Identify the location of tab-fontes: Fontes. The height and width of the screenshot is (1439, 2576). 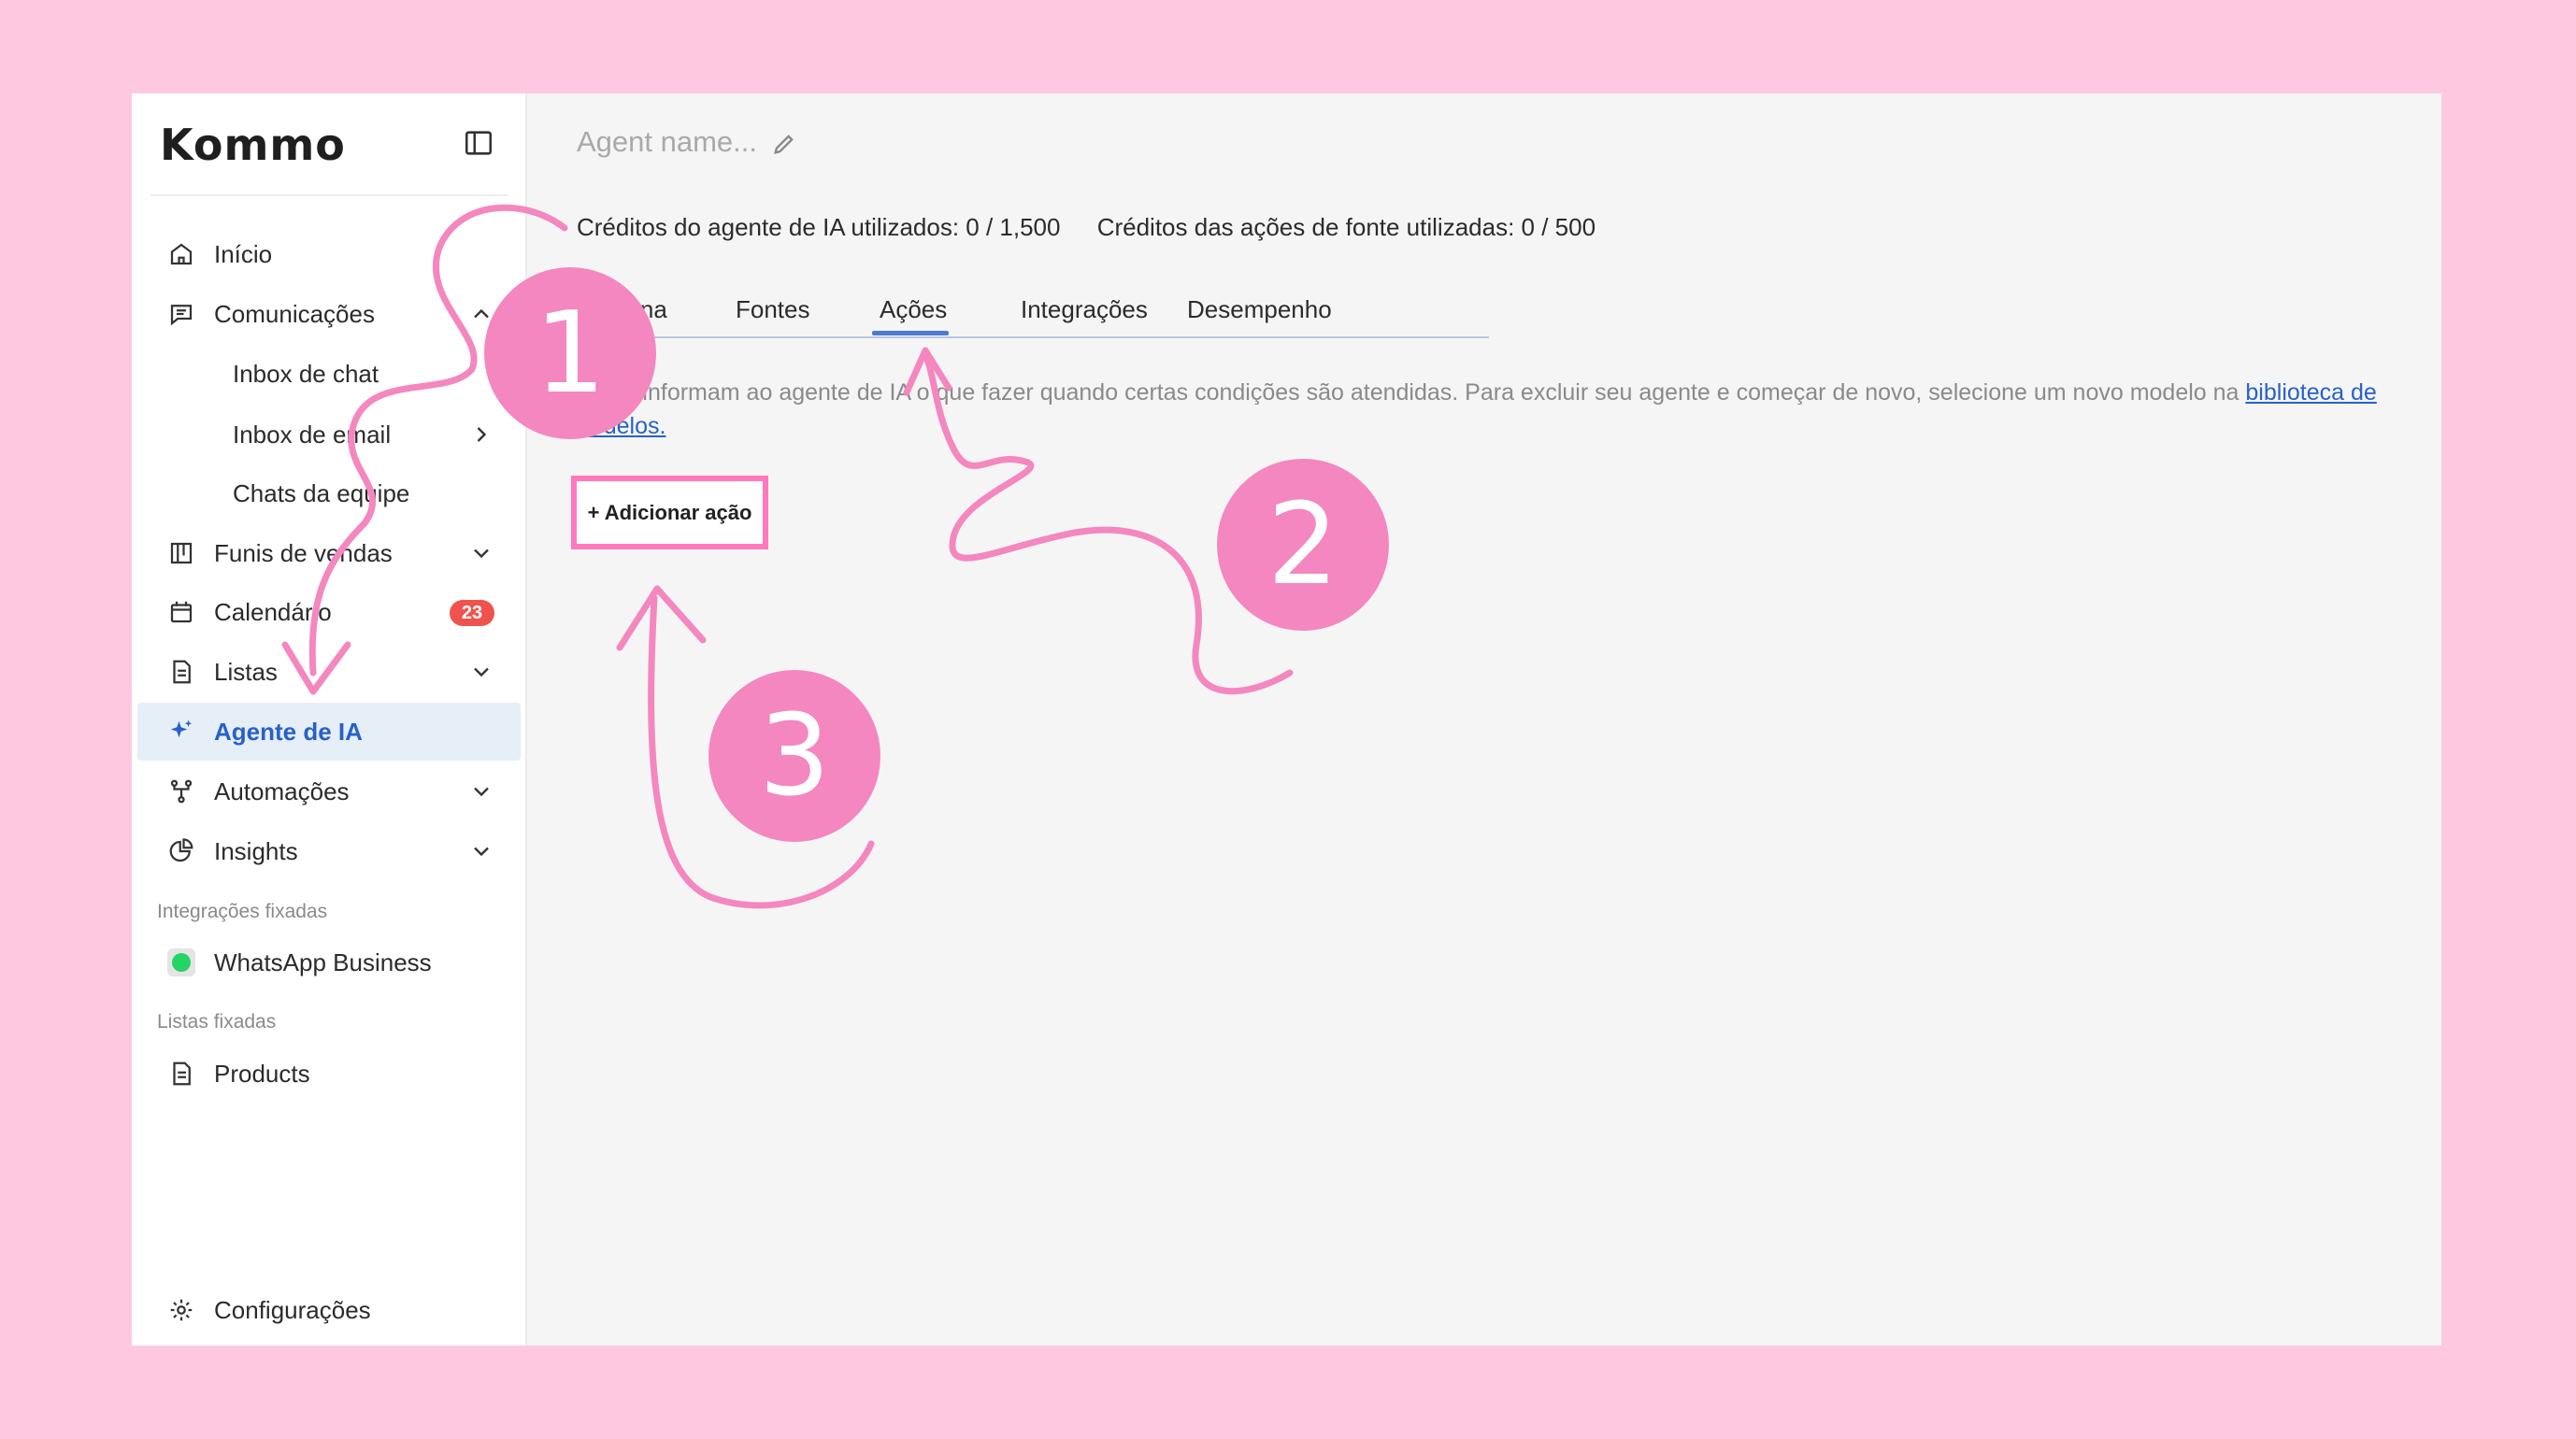
(773, 309).